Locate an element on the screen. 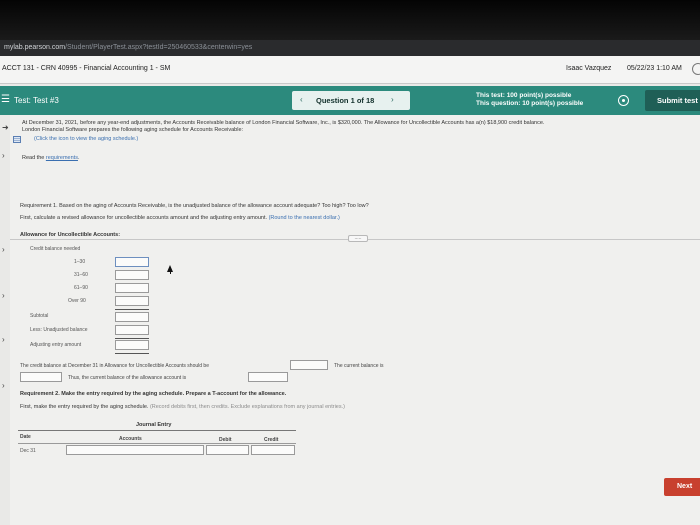 This screenshot has width=700, height=525. requirement1-instruction-hint: (Round to the nearest dollar.) is located at coordinates (304, 218).